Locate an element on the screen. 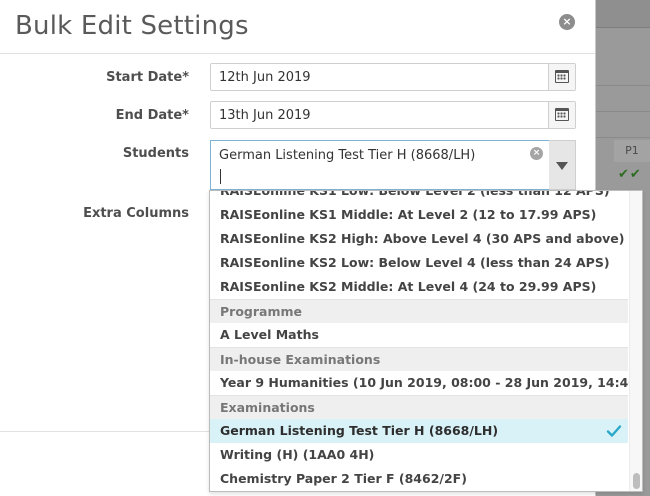 The width and height of the screenshot is (650, 496). group-header: Programme is located at coordinates (419, 311).